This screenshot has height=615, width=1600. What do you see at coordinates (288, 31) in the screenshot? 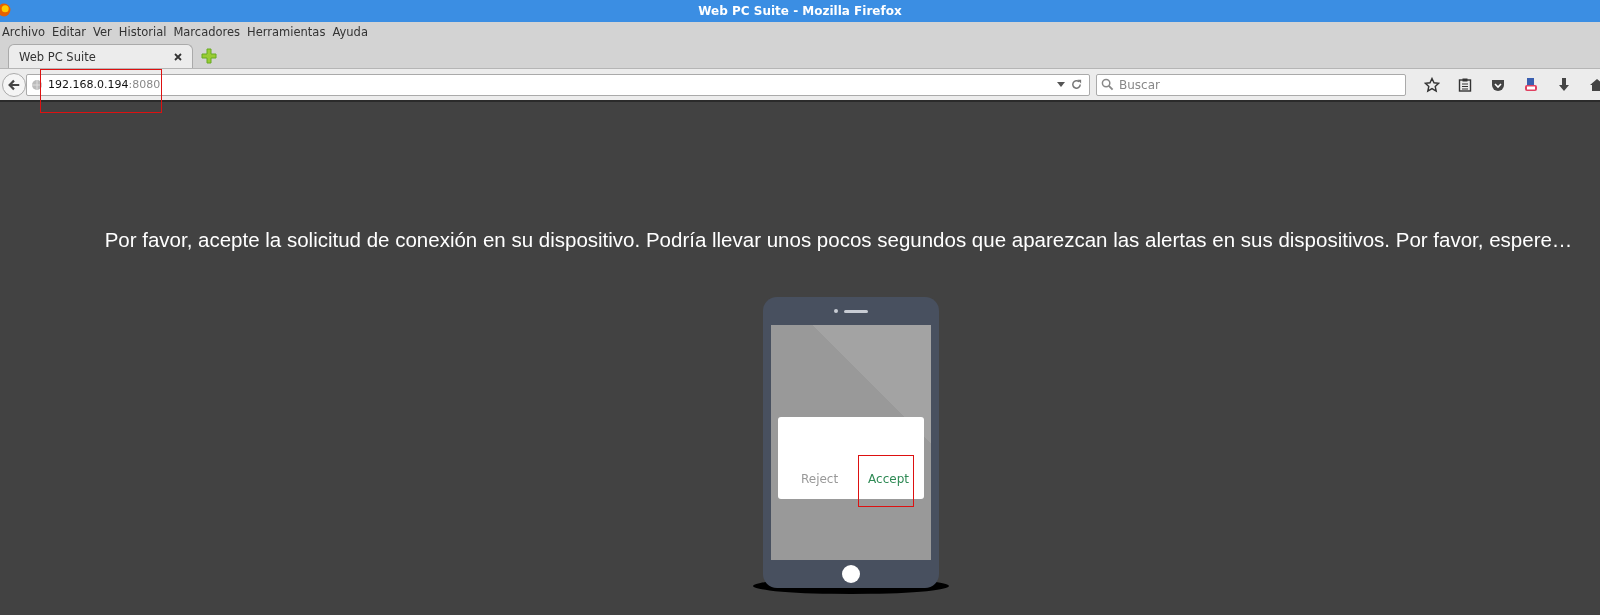
I see `menu-item: Herramientas` at bounding box center [288, 31].